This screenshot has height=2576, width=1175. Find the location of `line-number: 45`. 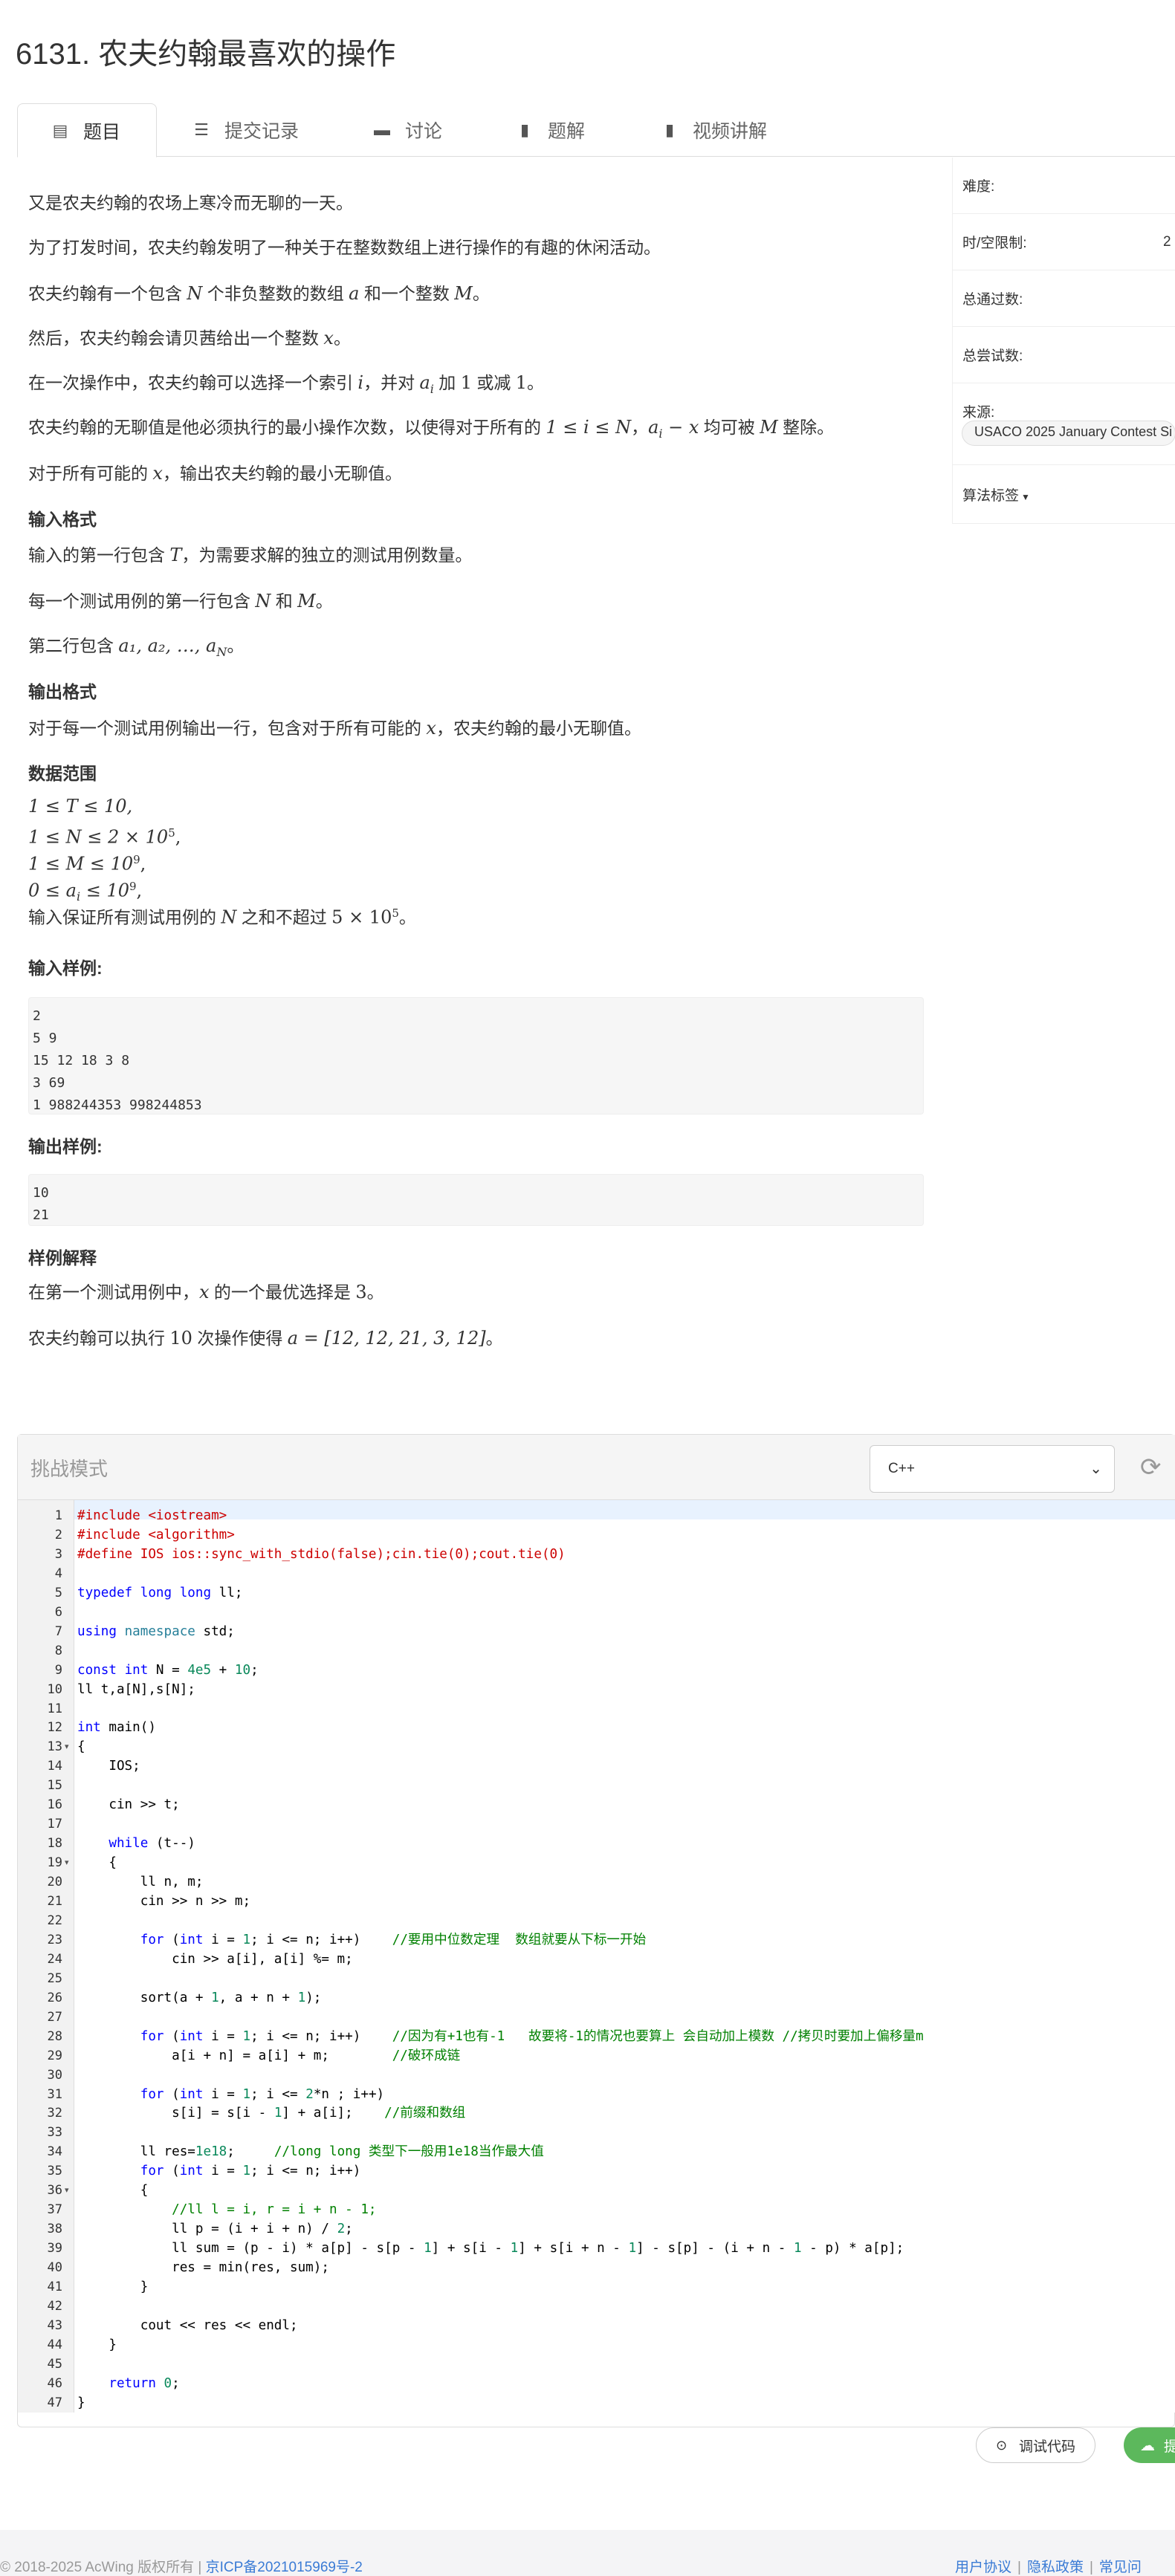

line-number: 45 is located at coordinates (55, 2364).